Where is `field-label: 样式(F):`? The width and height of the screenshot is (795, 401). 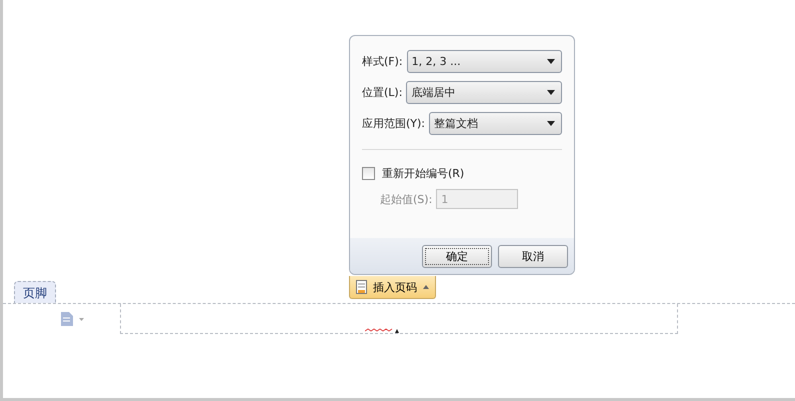
field-label: 样式(F): is located at coordinates (382, 61).